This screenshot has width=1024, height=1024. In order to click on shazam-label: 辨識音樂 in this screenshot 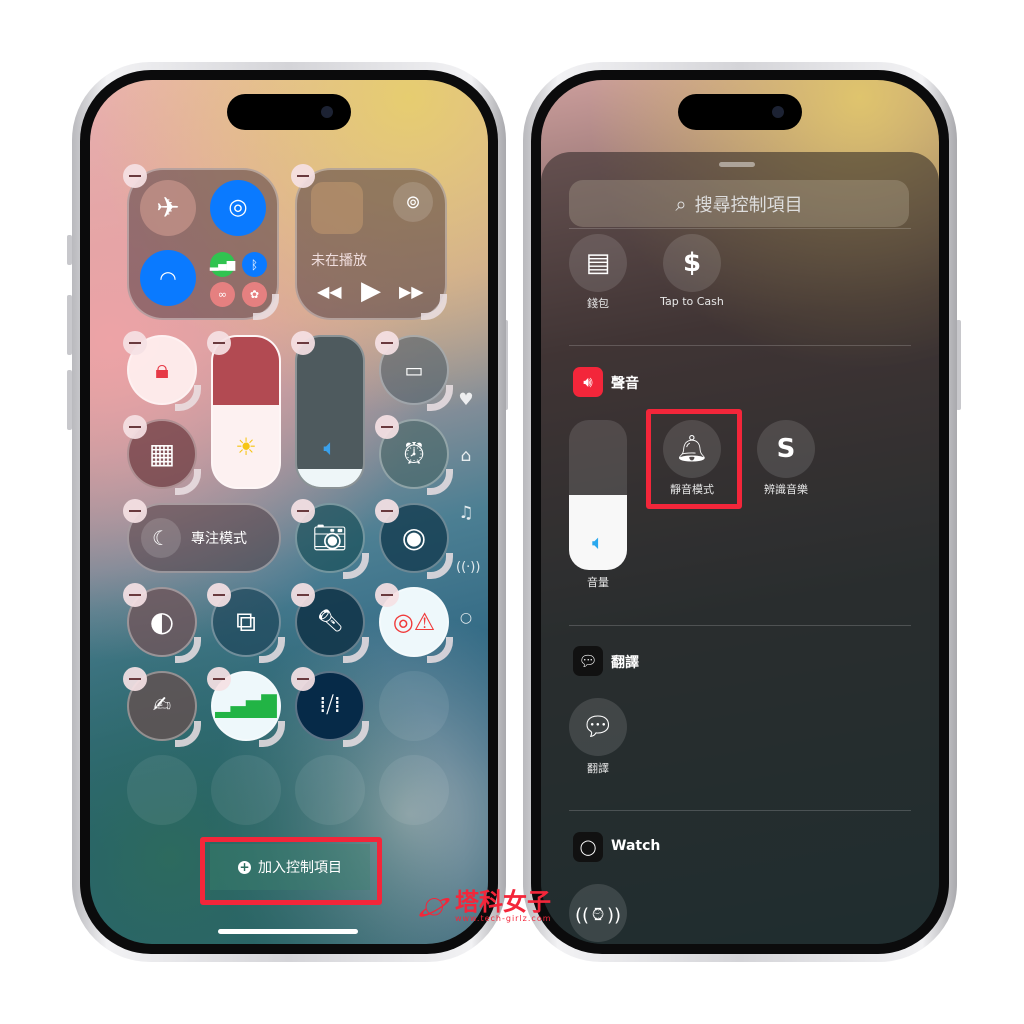, I will do `click(786, 489)`.